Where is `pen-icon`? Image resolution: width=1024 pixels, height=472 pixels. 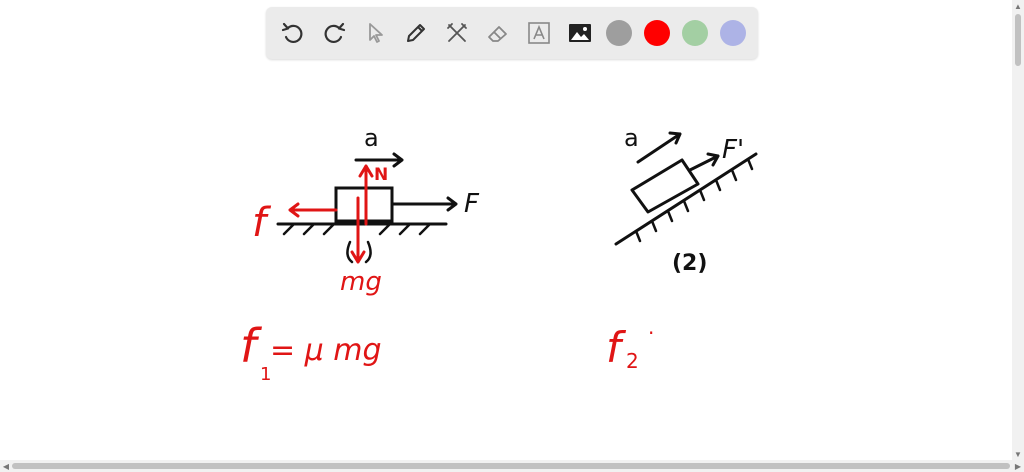
pen-icon is located at coordinates (415, 33).